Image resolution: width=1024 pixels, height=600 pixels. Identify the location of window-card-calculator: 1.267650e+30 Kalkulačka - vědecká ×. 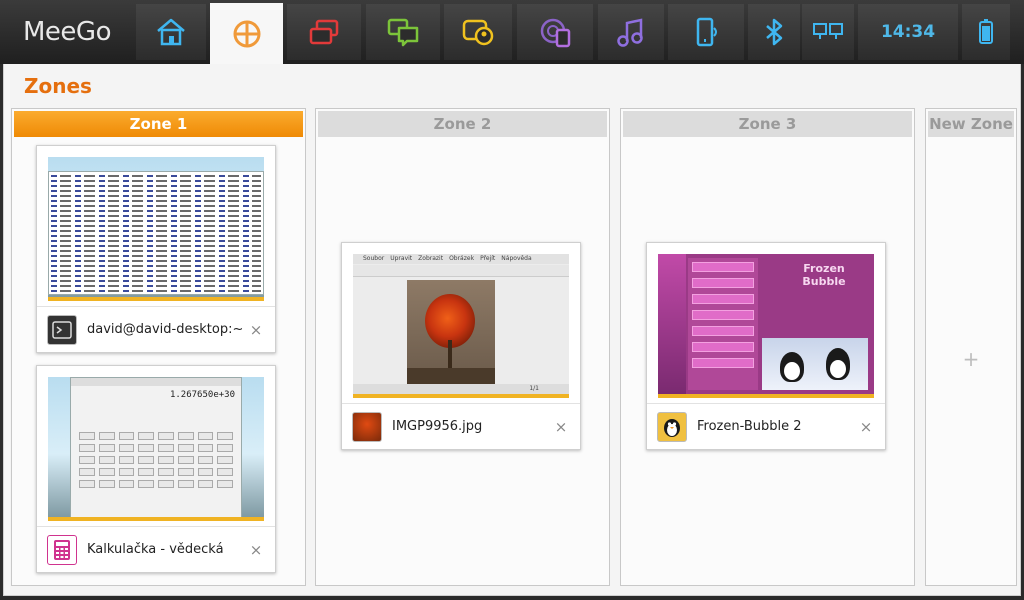
(156, 469).